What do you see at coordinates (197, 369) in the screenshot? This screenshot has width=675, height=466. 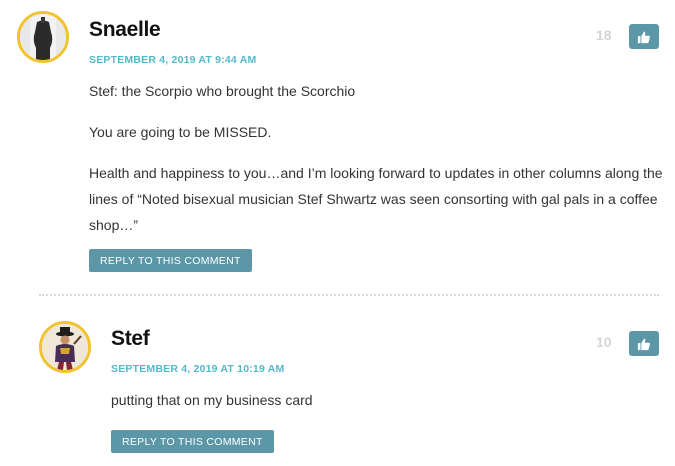 I see `comment-date: SEPTEMBER 4, 2019 AT 10:19 AM` at bounding box center [197, 369].